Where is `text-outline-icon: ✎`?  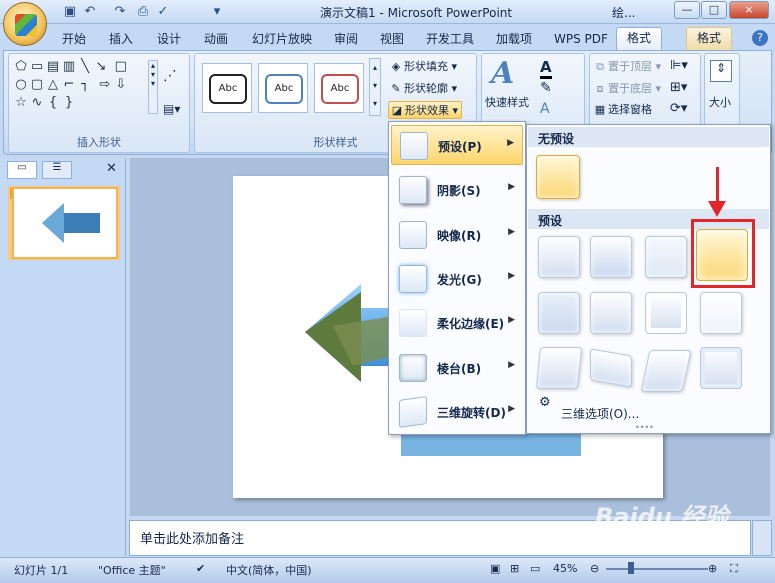 text-outline-icon: ✎ is located at coordinates (546, 88).